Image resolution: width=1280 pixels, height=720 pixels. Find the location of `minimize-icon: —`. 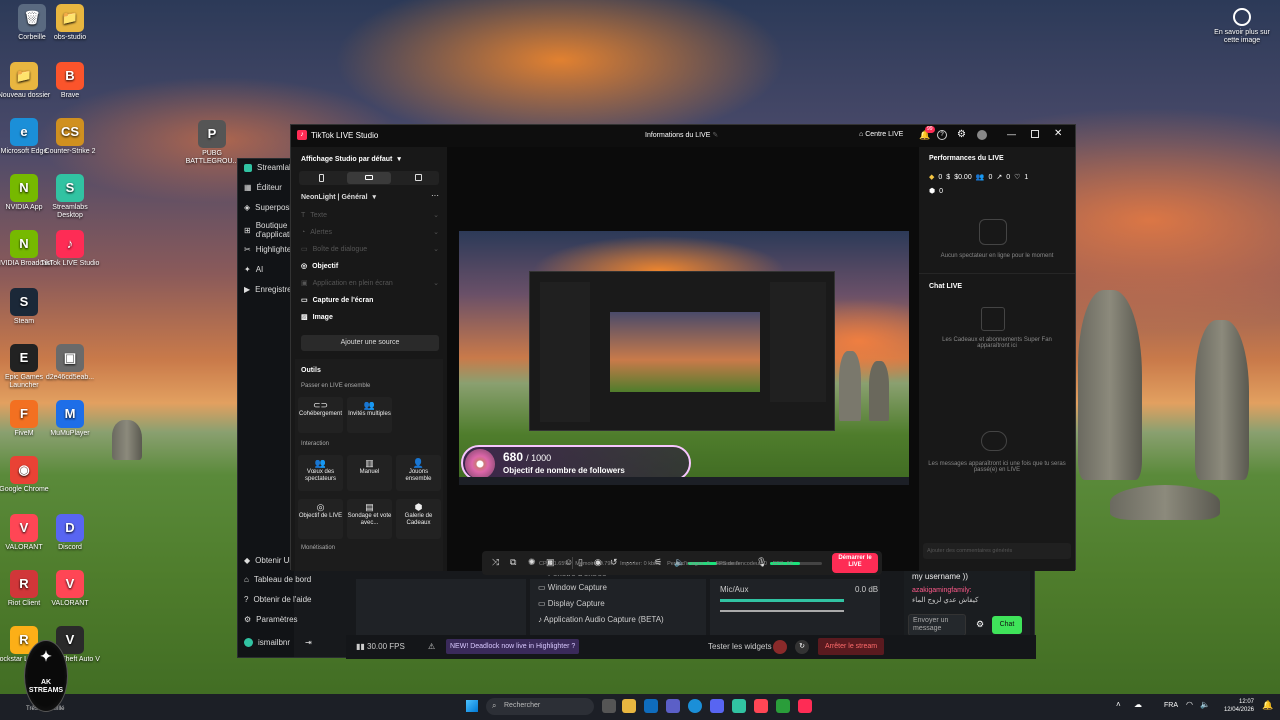

minimize-icon: — is located at coordinates (1011, 134).